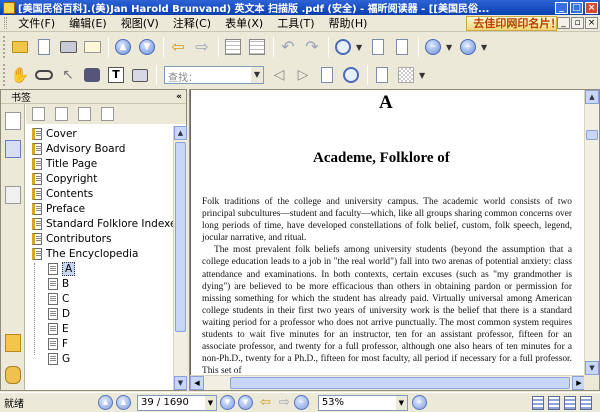  What do you see at coordinates (406, 75) in the screenshot?
I see `background-button` at bounding box center [406, 75].